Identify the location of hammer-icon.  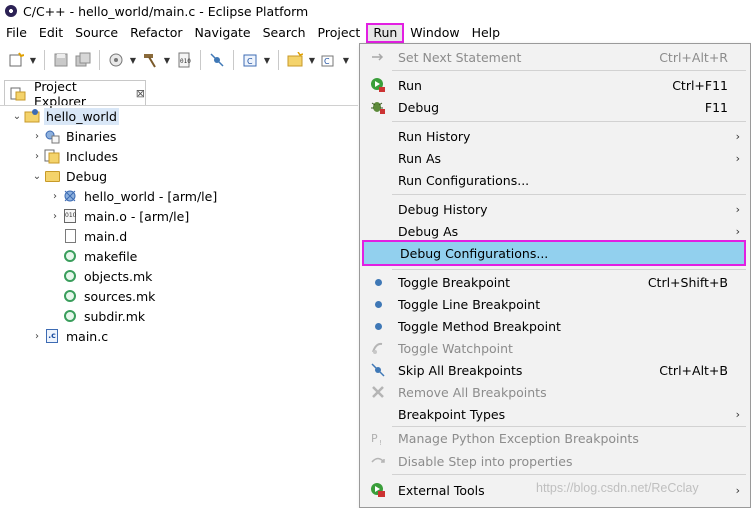
(150, 60).